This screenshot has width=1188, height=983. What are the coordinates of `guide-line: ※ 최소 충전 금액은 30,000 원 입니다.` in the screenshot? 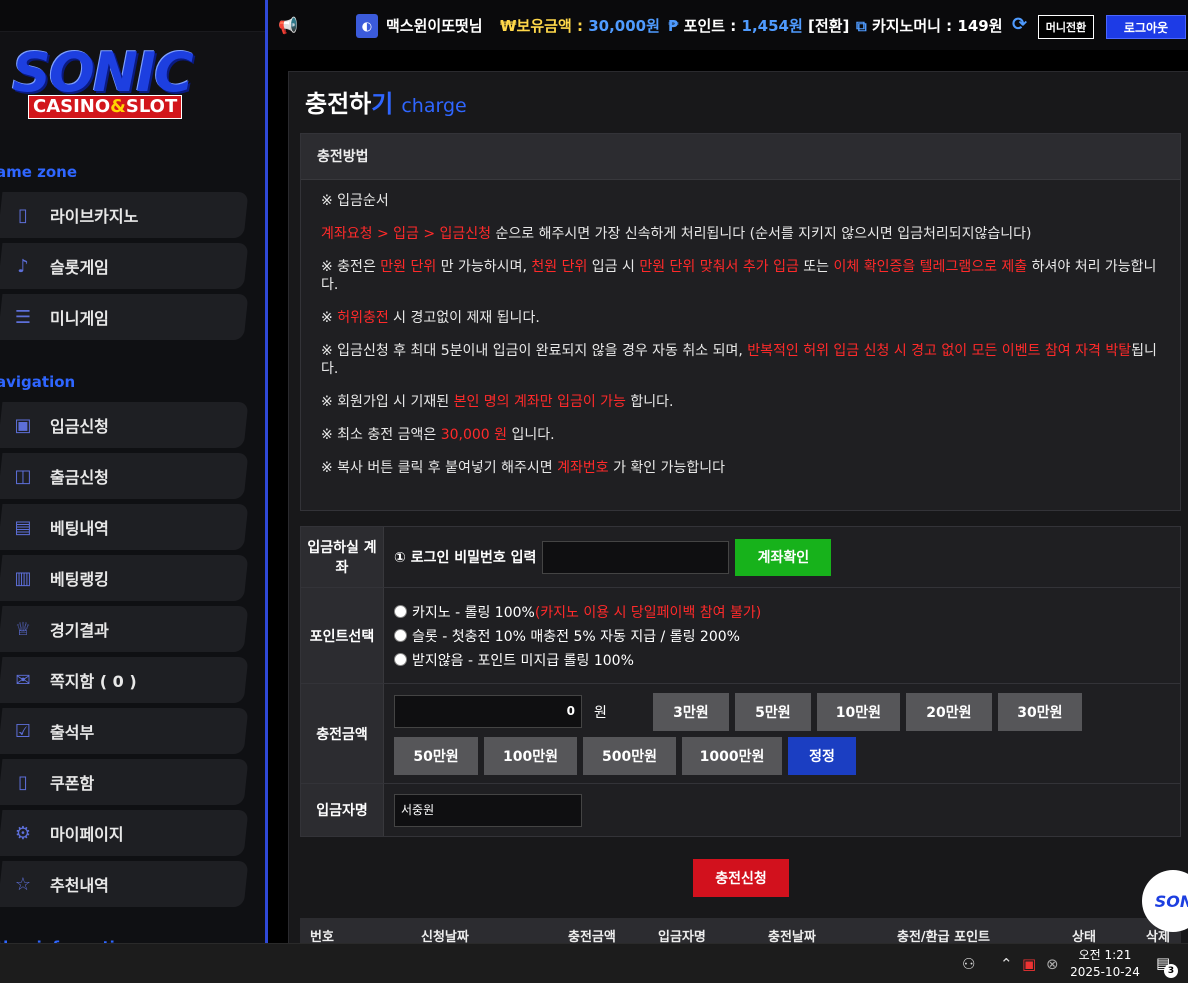 It's located at (438, 435).